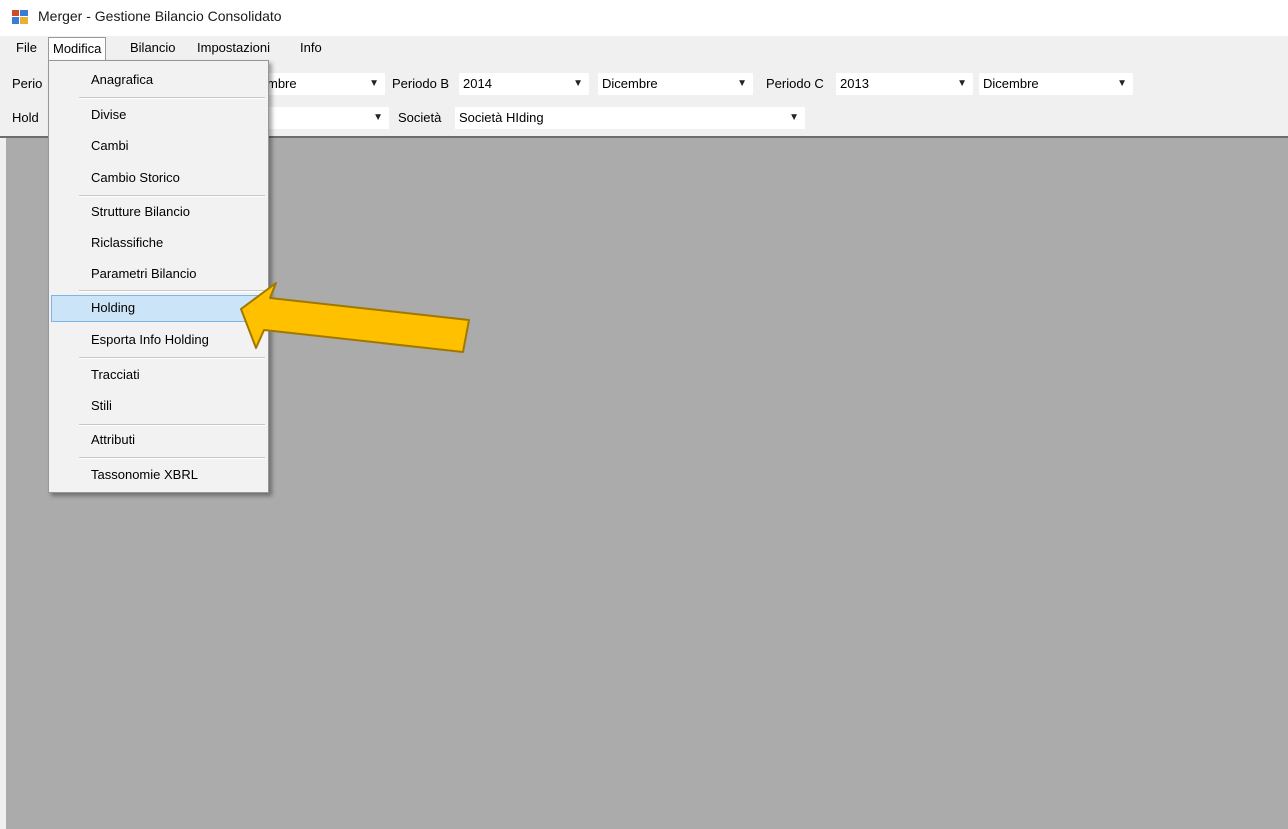  What do you see at coordinates (158, 115) in the screenshot?
I see `menu-item-divise: Divise` at bounding box center [158, 115].